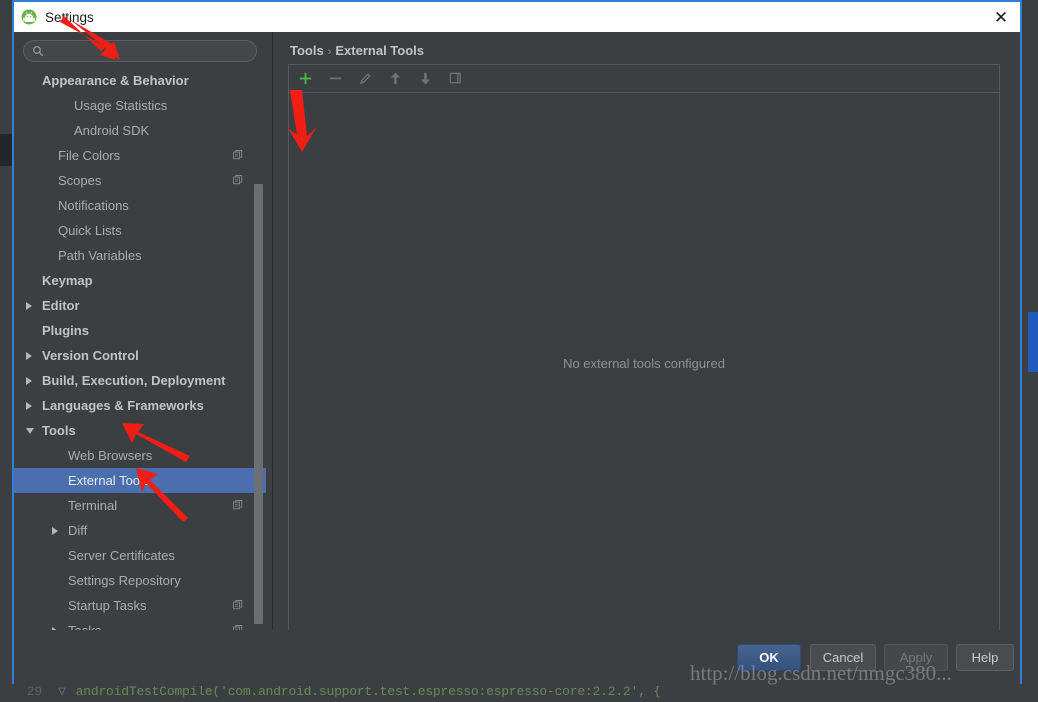  I want to click on breadcrumb-root: Tools, so click(307, 50).